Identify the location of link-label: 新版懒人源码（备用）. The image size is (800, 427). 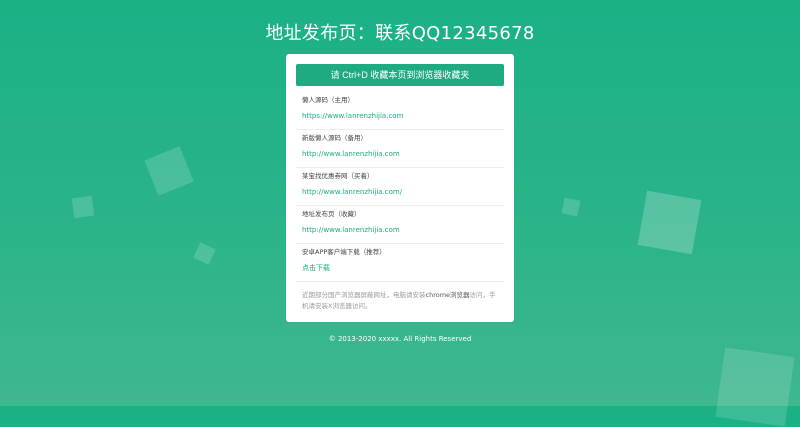
(334, 138).